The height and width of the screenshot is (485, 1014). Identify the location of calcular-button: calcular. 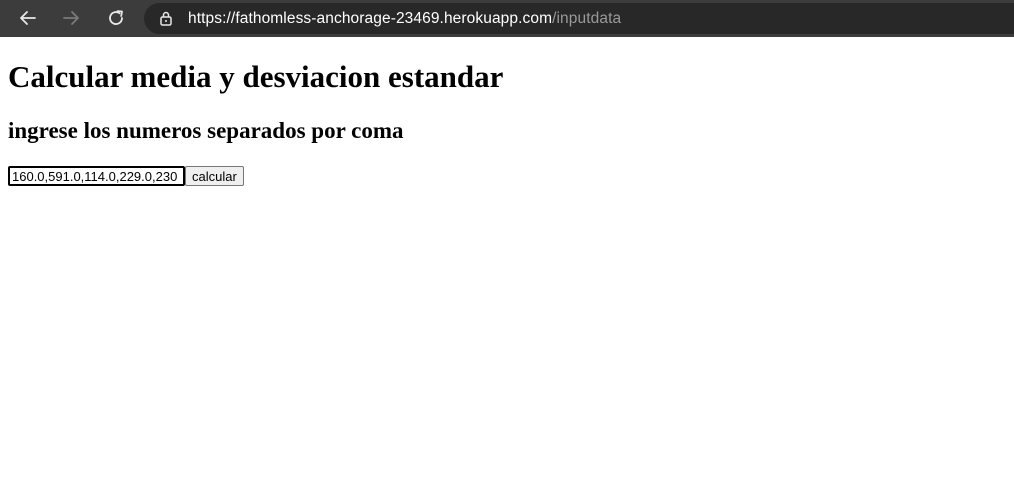
(214, 176).